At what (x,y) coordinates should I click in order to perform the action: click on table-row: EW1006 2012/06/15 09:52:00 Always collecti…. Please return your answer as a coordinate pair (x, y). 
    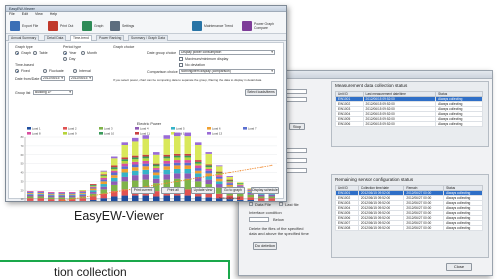
    Looking at the image, I should click on (409, 124).